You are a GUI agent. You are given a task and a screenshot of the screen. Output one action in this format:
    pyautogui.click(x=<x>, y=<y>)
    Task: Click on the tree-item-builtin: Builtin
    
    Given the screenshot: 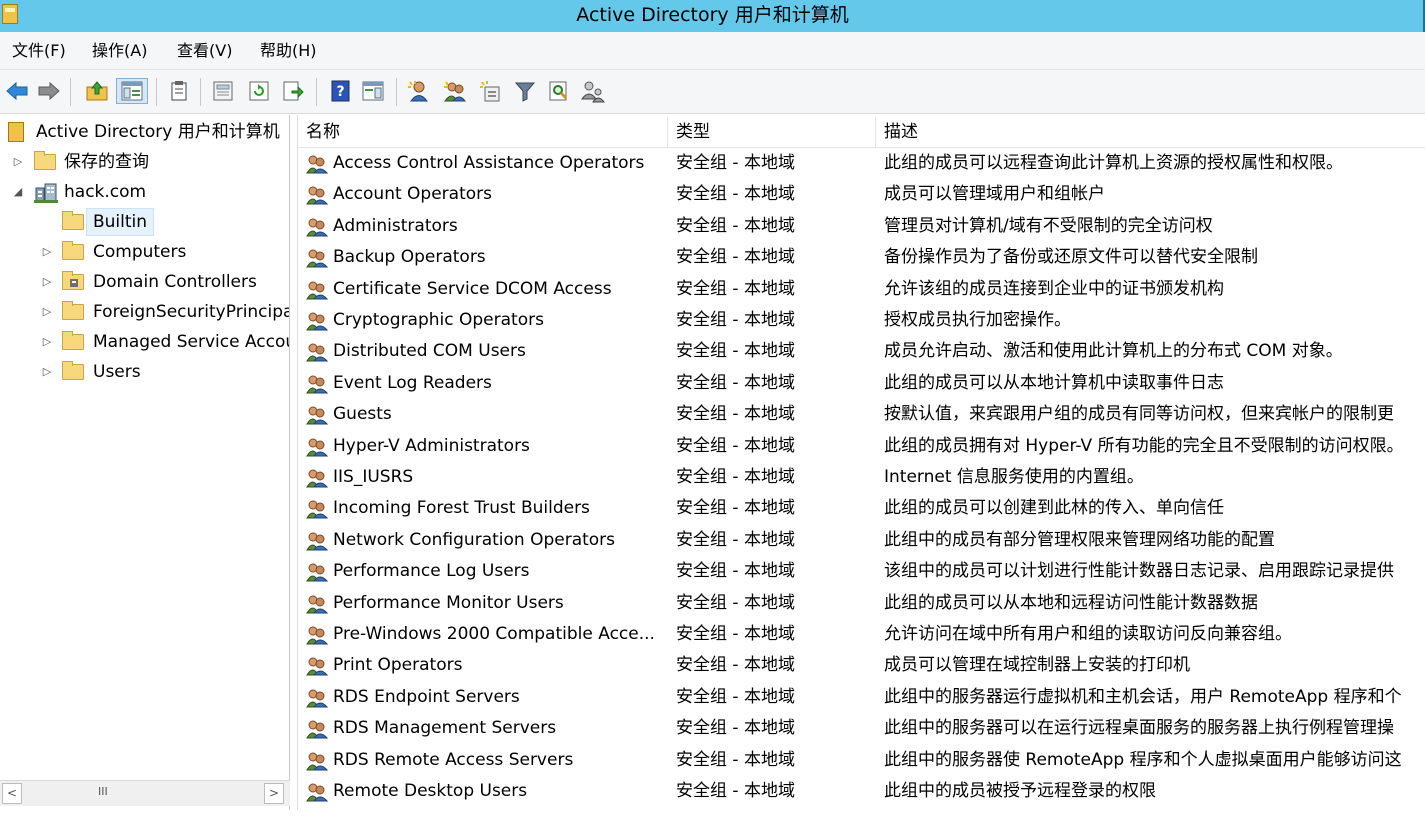 What is the action you would take?
    pyautogui.click(x=144, y=222)
    